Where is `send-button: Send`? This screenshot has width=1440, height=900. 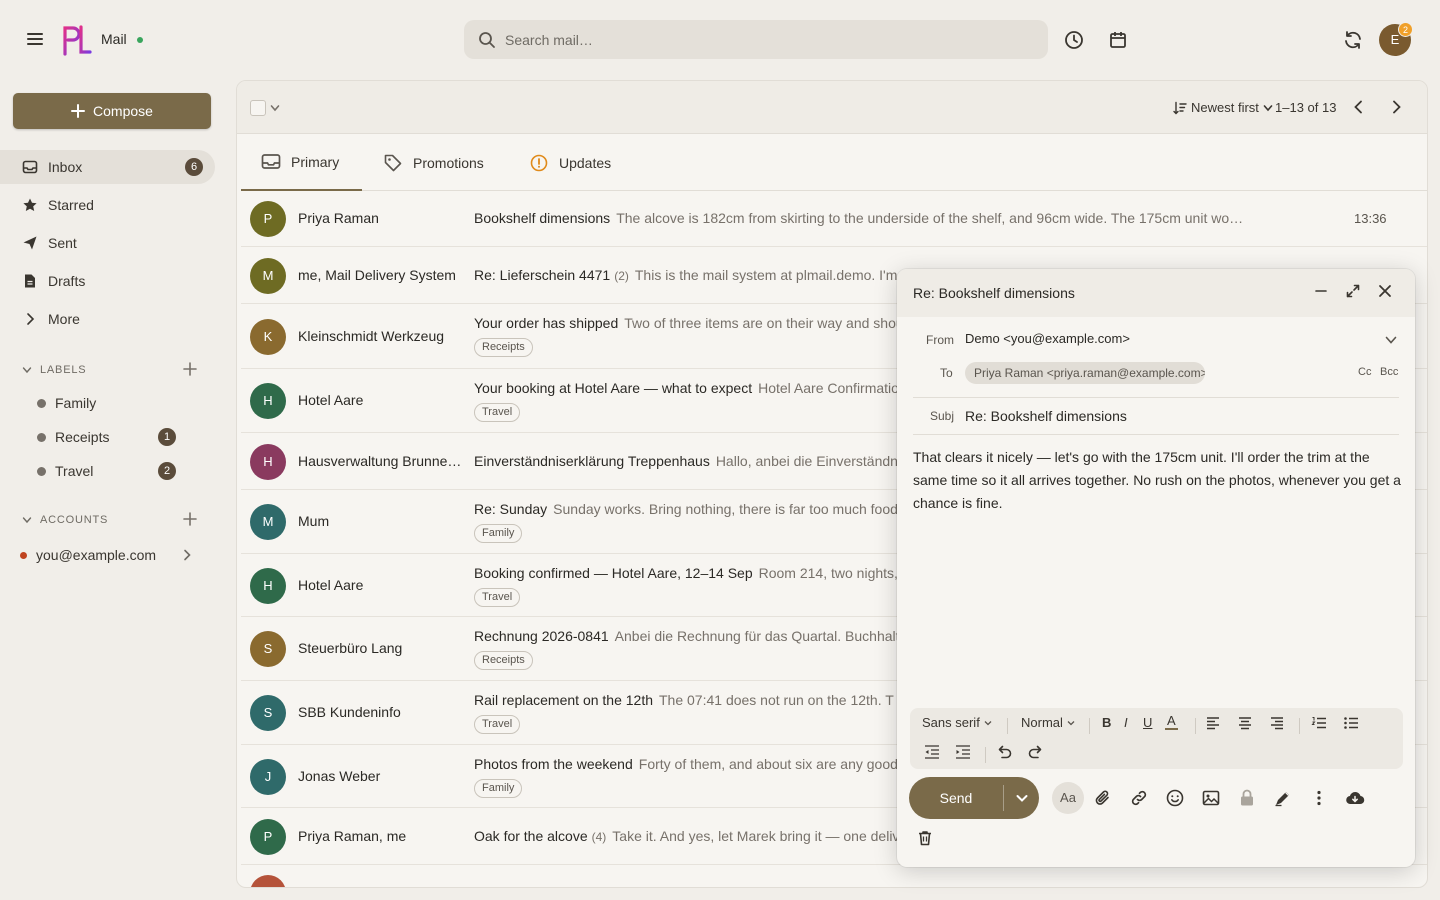
send-button: Send is located at coordinates (974, 798).